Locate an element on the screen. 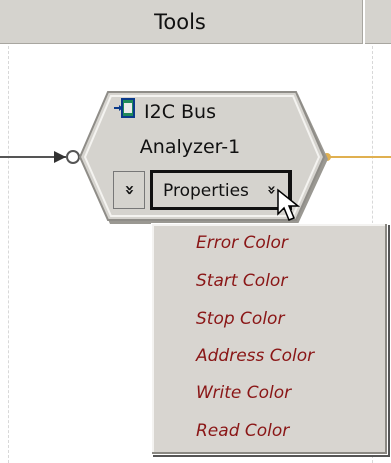 Image resolution: width=391 pixels, height=463 pixels. node-title-line2: Analyzer-1 is located at coordinates (190, 147).